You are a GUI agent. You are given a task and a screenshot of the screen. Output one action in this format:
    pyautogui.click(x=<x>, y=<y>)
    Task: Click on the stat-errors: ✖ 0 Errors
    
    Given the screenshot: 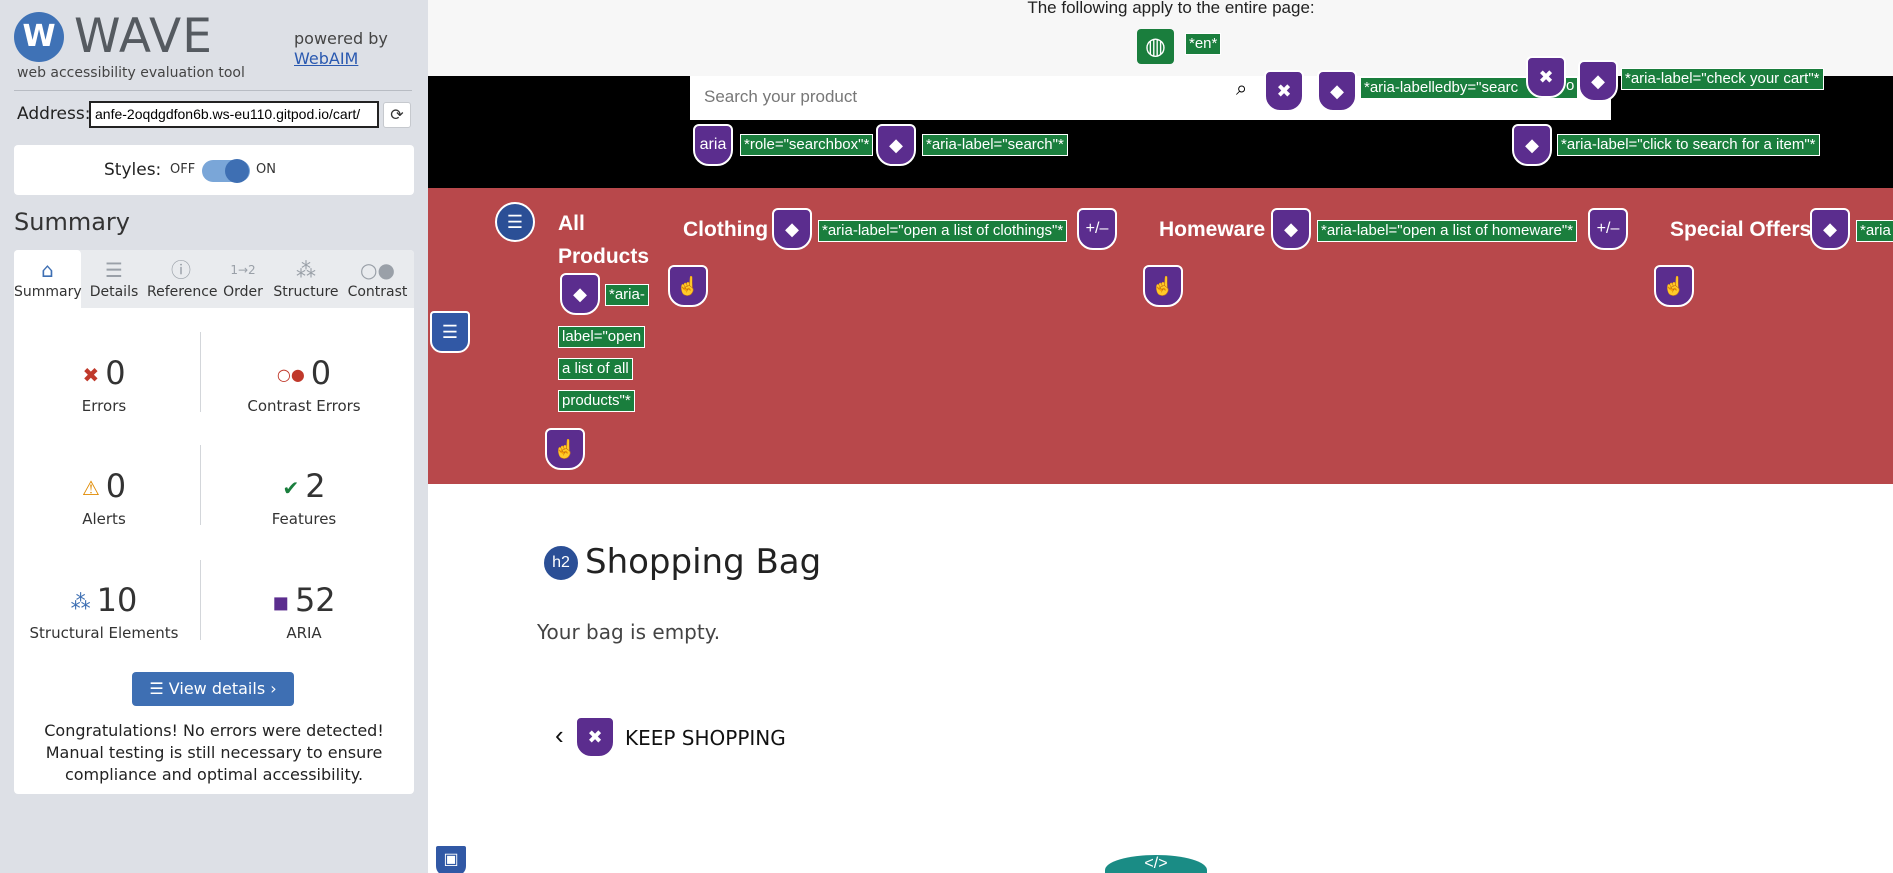 What is the action you would take?
    pyautogui.click(x=104, y=385)
    